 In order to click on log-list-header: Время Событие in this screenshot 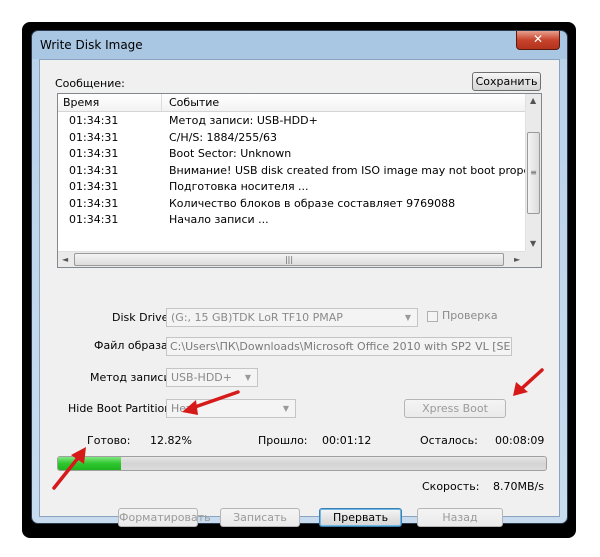, I will do `click(292, 103)`.